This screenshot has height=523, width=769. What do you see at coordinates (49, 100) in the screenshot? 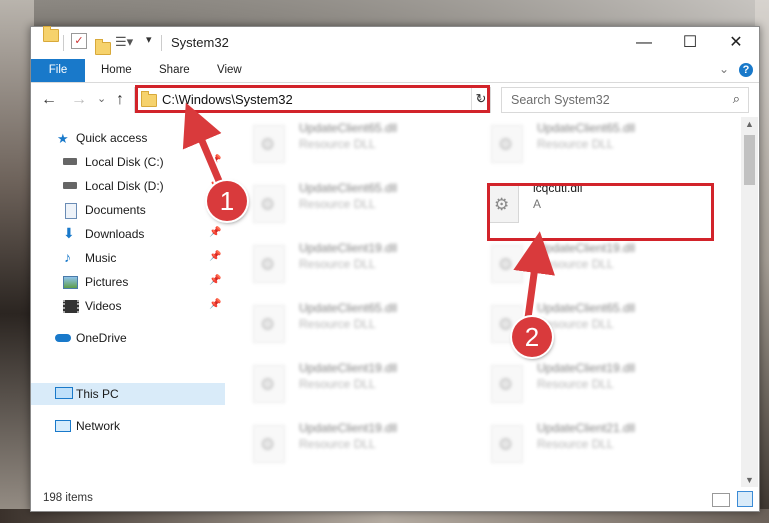
I see `back-button: ←` at bounding box center [49, 100].